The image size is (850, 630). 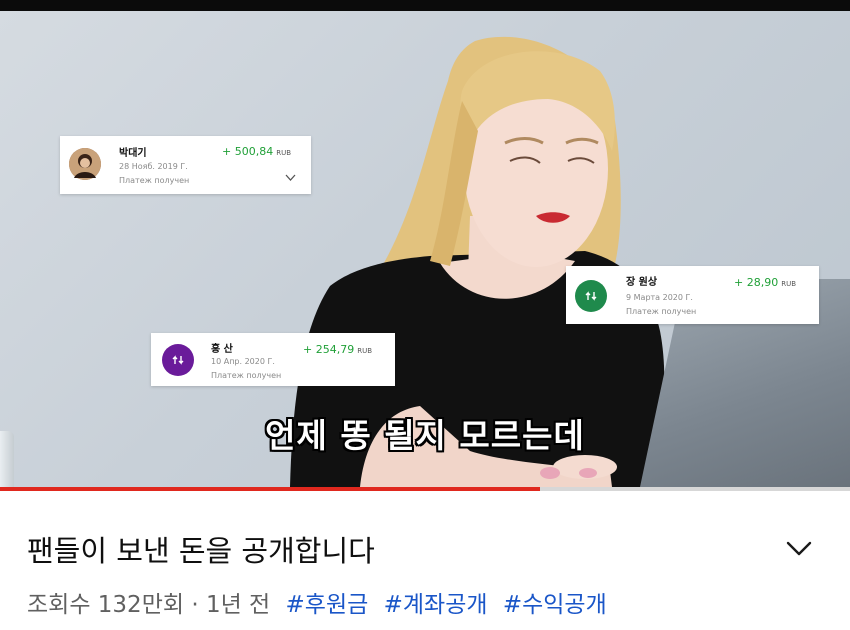 I want to click on expand-description-button, so click(x=799, y=548).